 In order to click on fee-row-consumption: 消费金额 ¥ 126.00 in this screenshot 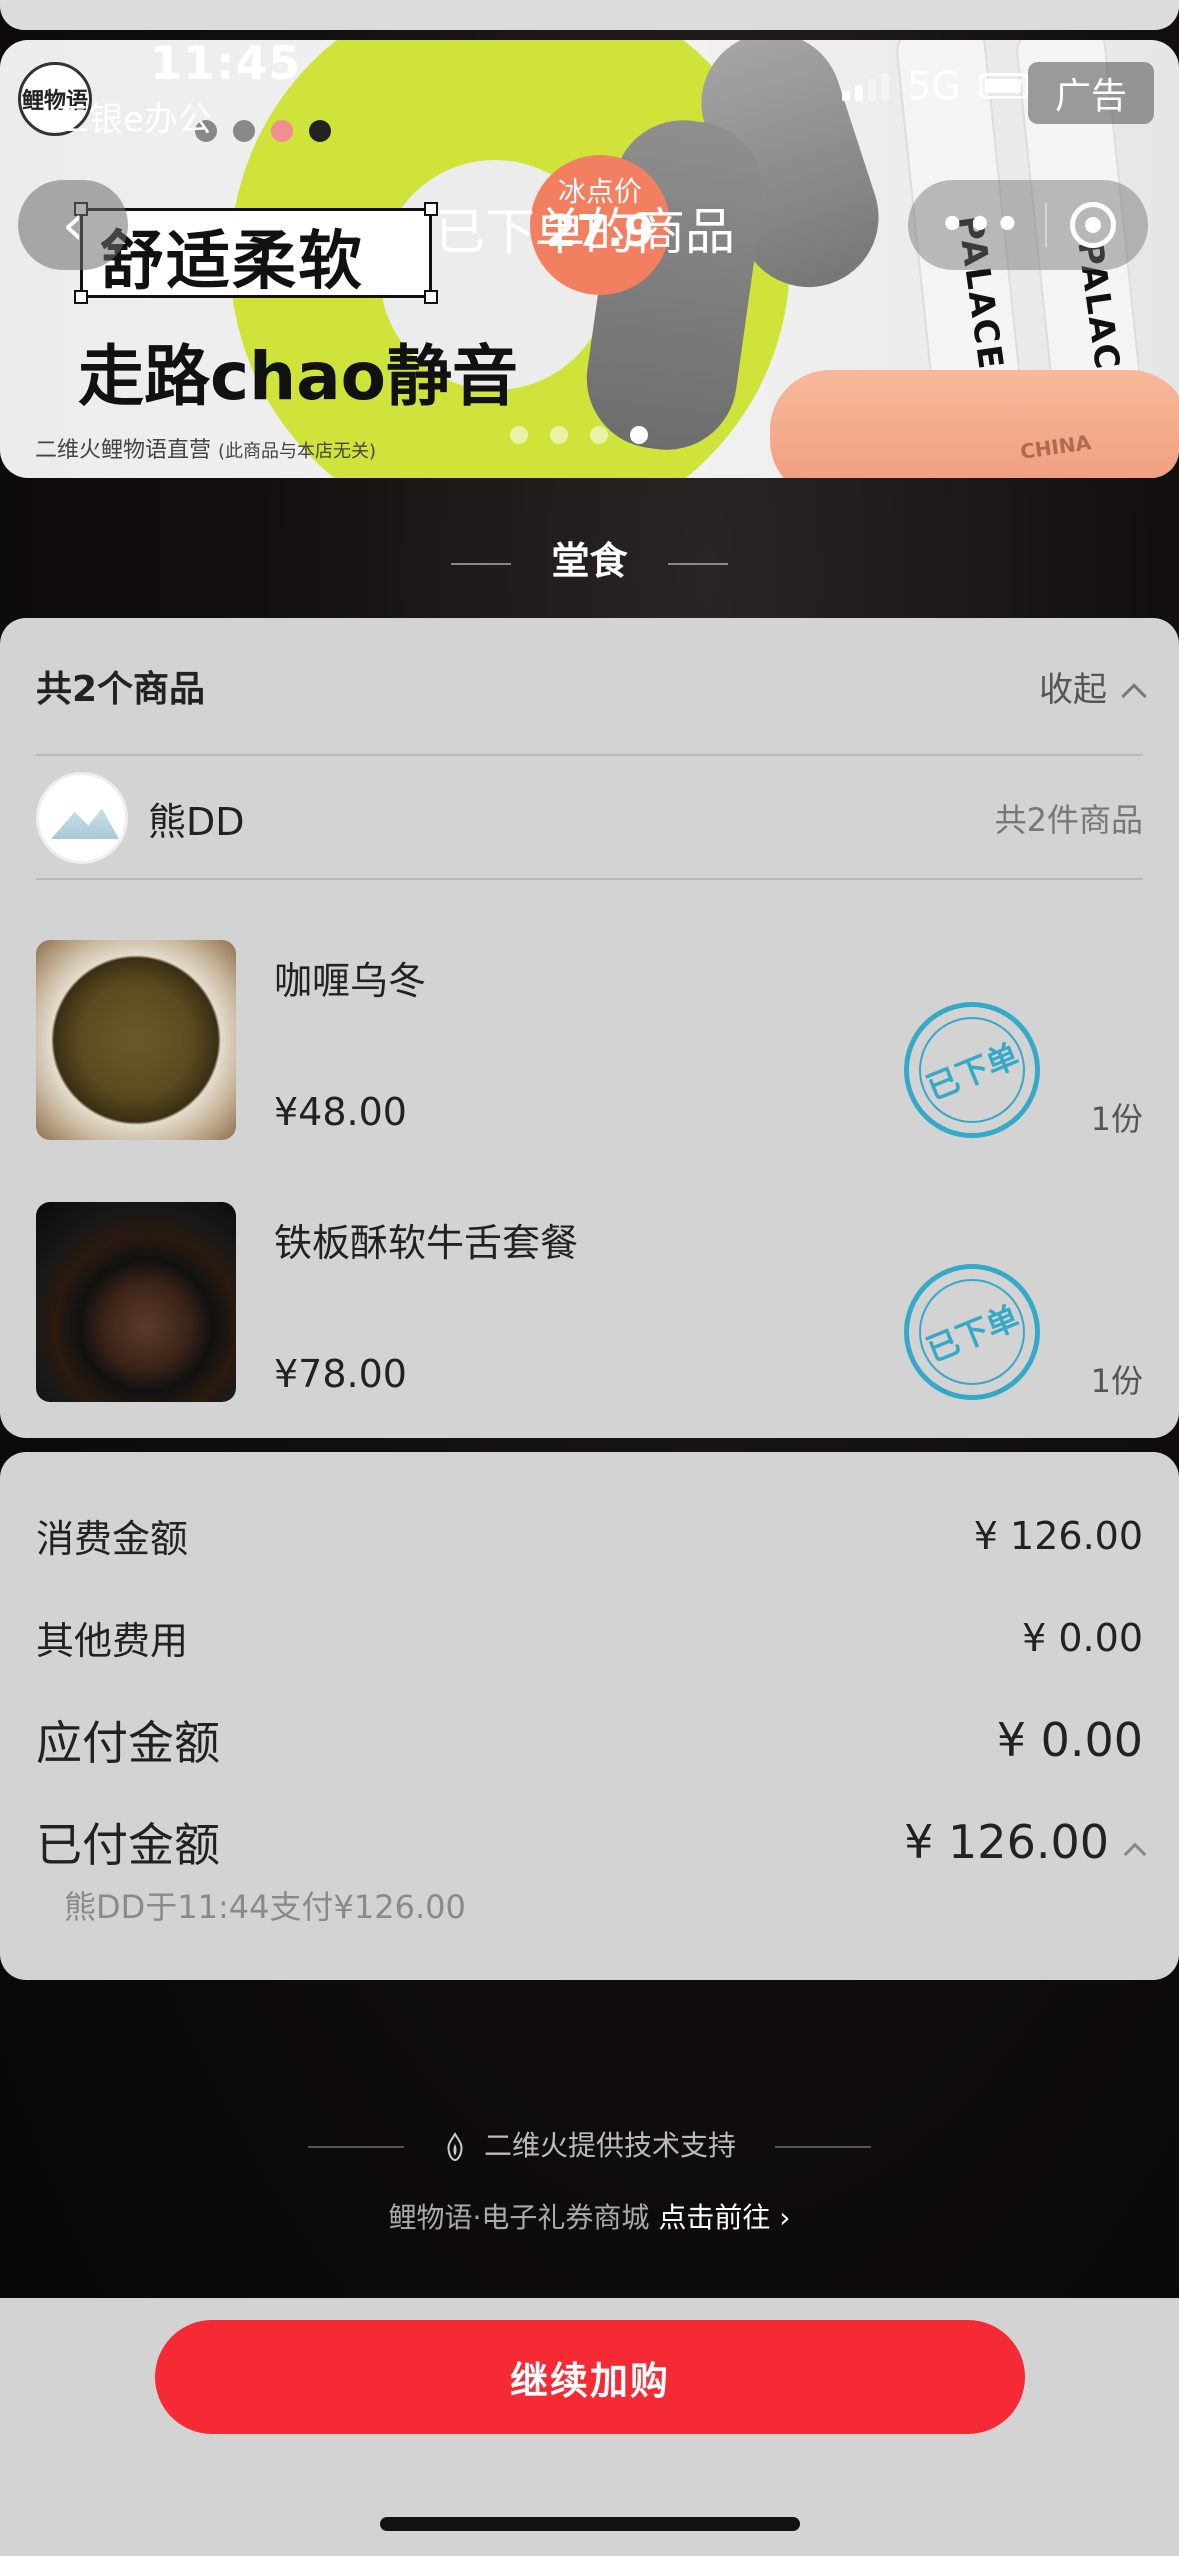, I will do `click(589, 1535)`.